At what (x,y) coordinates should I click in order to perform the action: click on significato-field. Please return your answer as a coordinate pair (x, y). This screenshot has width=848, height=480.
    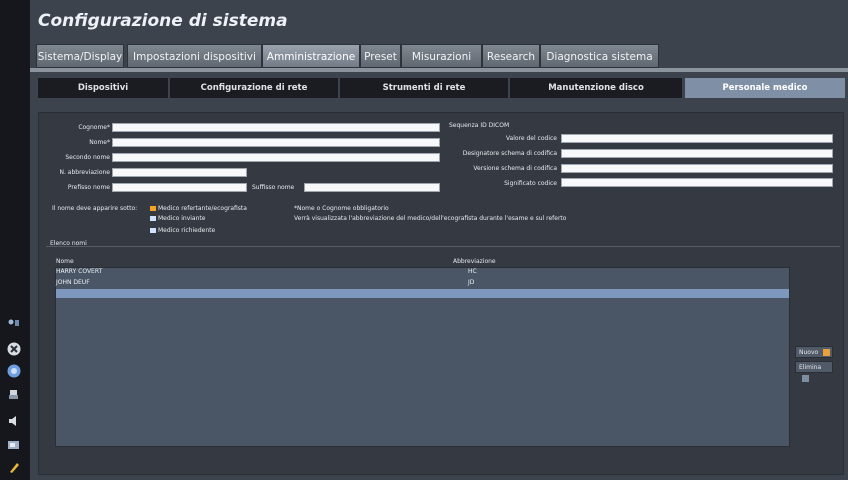
    Looking at the image, I should click on (697, 182).